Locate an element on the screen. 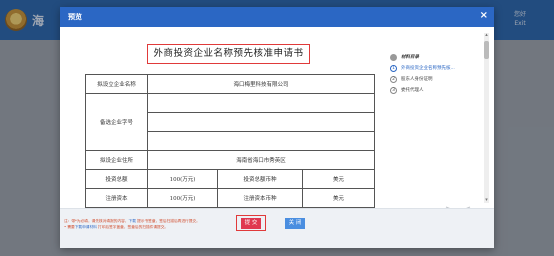 The image size is (554, 256). submit-button: 提 交 is located at coordinates (251, 223).